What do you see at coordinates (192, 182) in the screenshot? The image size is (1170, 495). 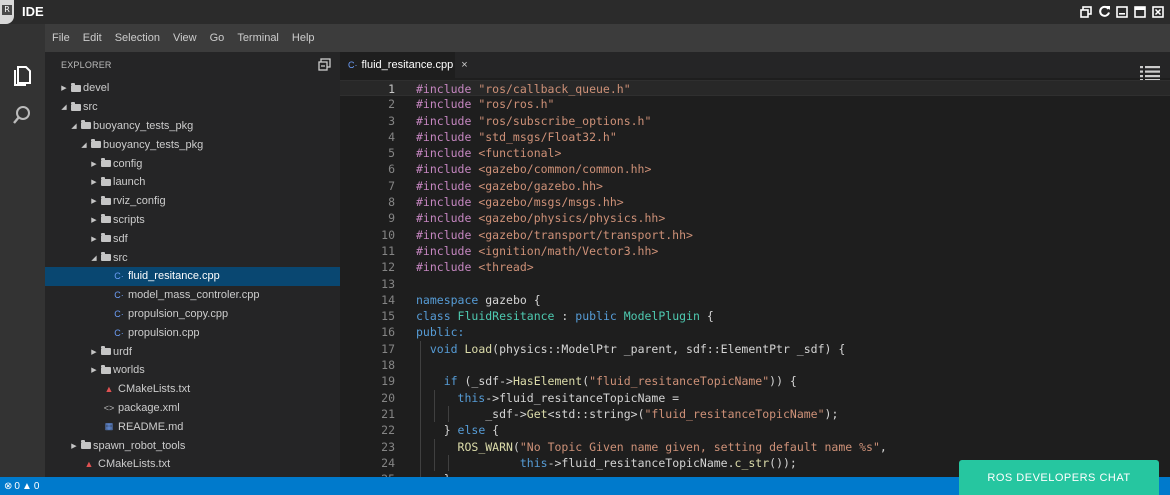 I see `tree-folder: ▶ launch` at bounding box center [192, 182].